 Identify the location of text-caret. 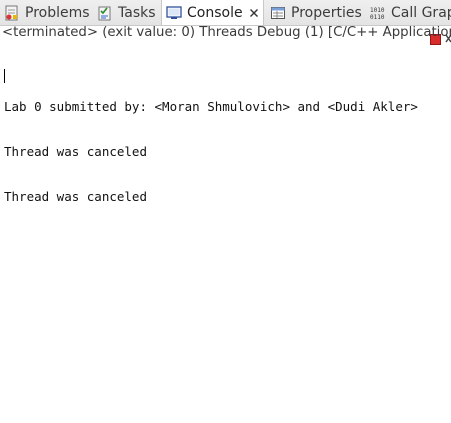
(4, 76).